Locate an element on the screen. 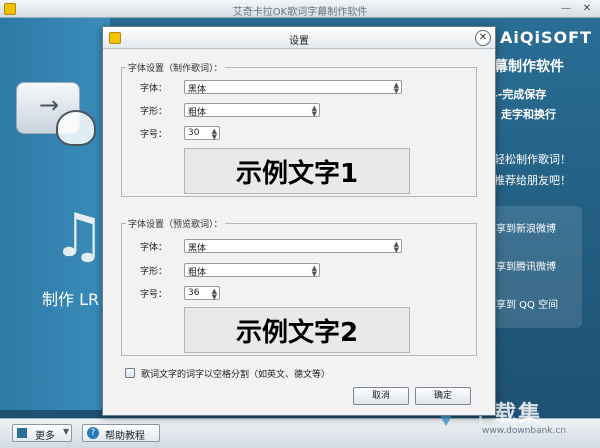 The height and width of the screenshot is (448, 600). split-by-space-label: 歌词文字的词字以空格分割（如英文、德文等） is located at coordinates (236, 375).